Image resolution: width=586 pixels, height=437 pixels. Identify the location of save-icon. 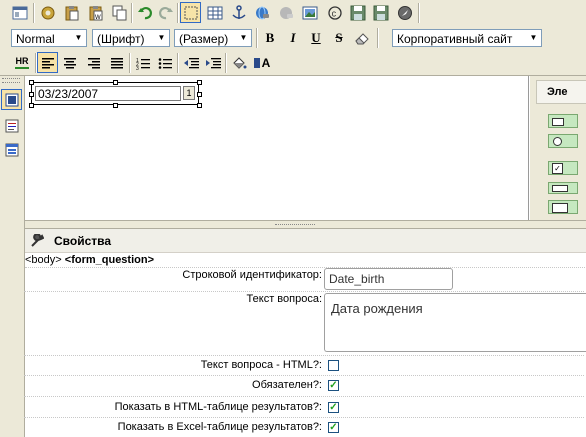
(358, 13).